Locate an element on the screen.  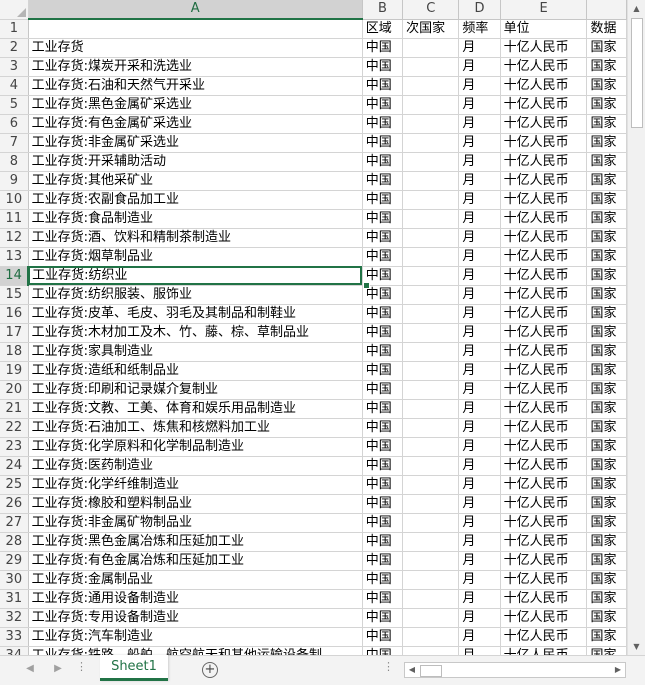
scroll-left-icon: ◀ is located at coordinates (412, 670).